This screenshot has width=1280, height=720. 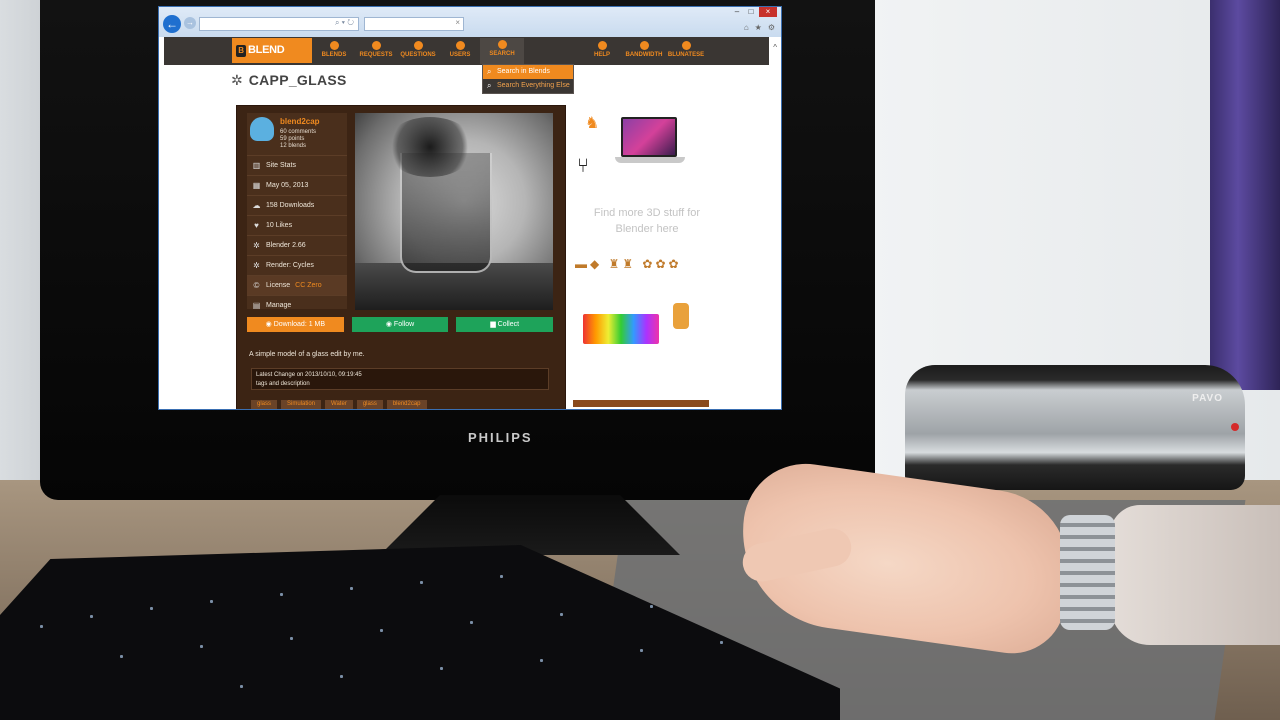 What do you see at coordinates (279, 24) in the screenshot?
I see `address-bar: ⌕ ▾ ↻` at bounding box center [279, 24].